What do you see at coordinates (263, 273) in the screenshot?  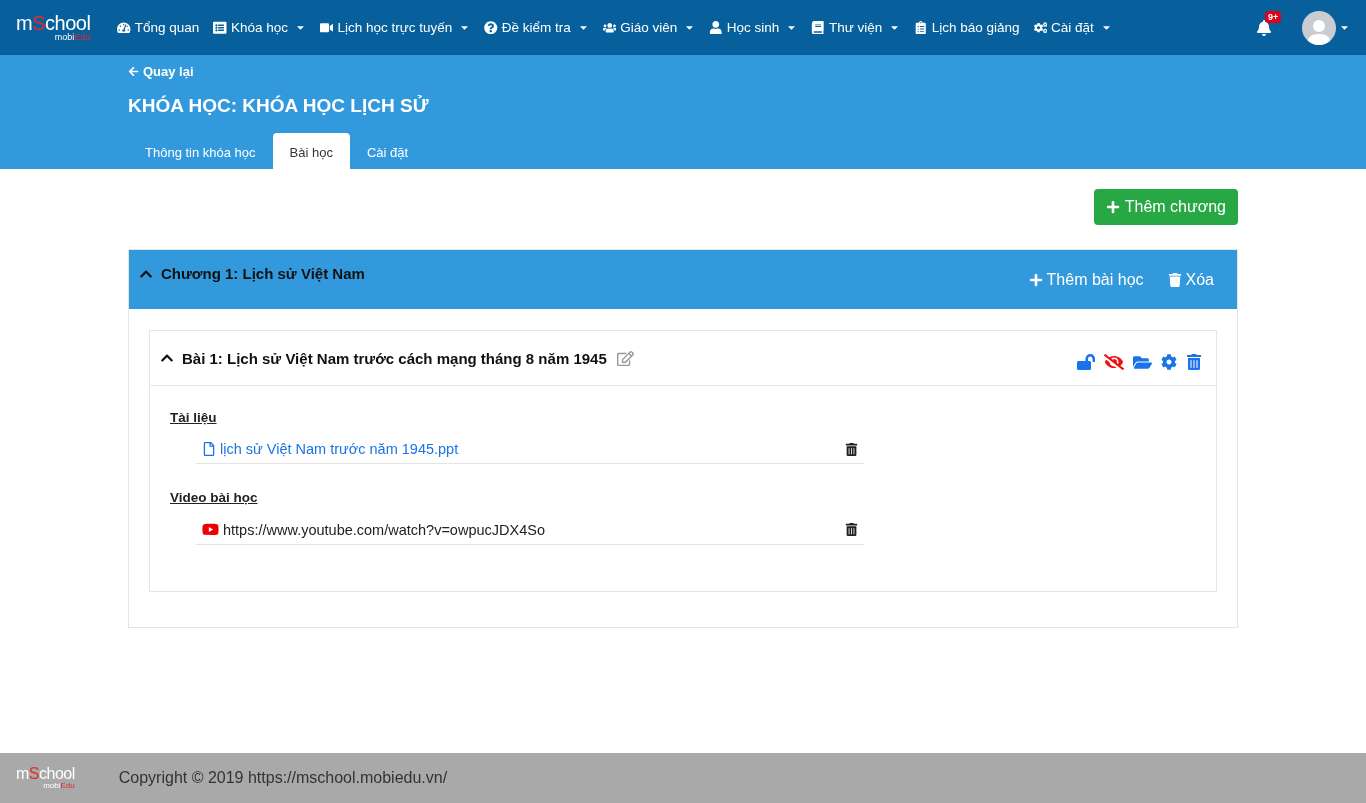 I see `chapter-title: Chương 1: Lịch sử Việt Nam` at bounding box center [263, 273].